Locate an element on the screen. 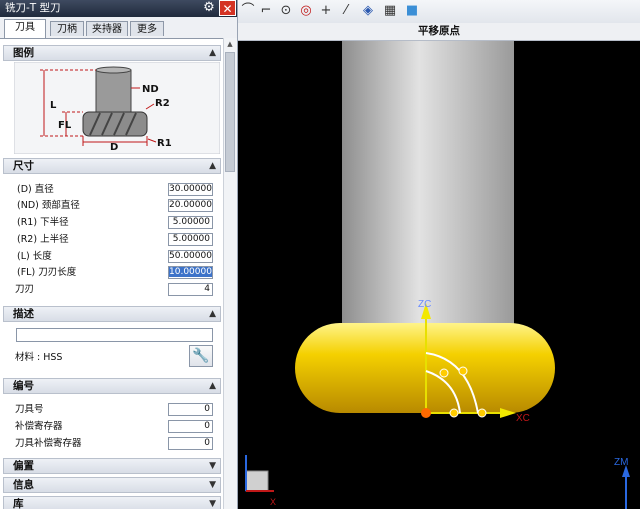  dialog-title-bar: 铣刀-T 型刀 ⚙ ✕ is located at coordinates (118, 8).